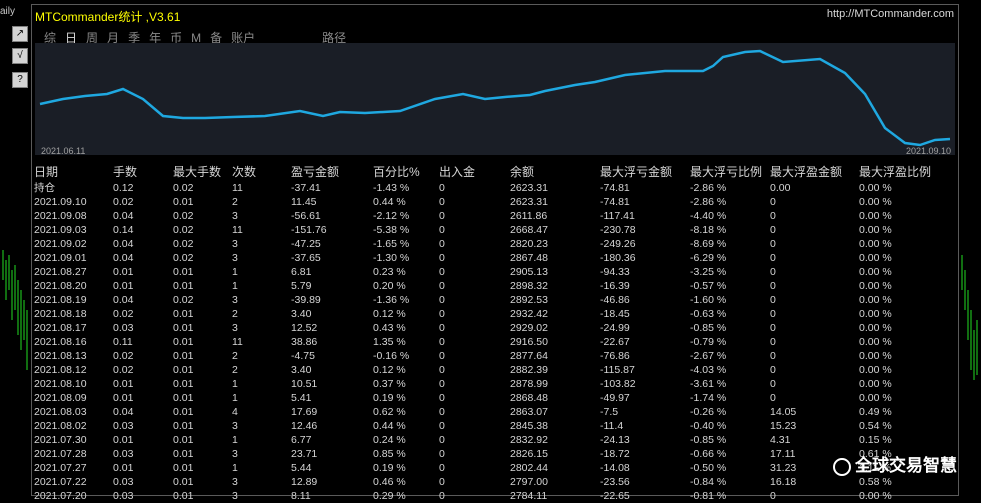 This screenshot has width=981, height=503. What do you see at coordinates (389, 482) in the screenshot?
I see `table-cell: 0.46 %` at bounding box center [389, 482].